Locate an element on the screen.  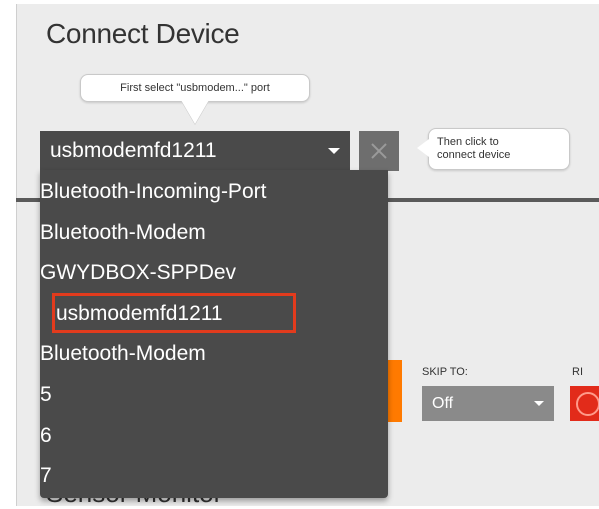
connect-button is located at coordinates (379, 151).